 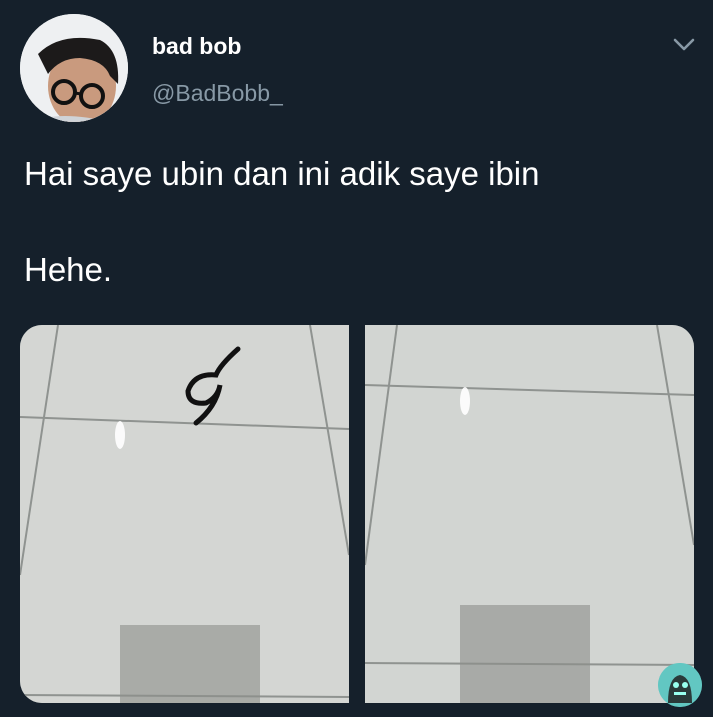 I want to click on avatar-image, so click(x=74, y=68).